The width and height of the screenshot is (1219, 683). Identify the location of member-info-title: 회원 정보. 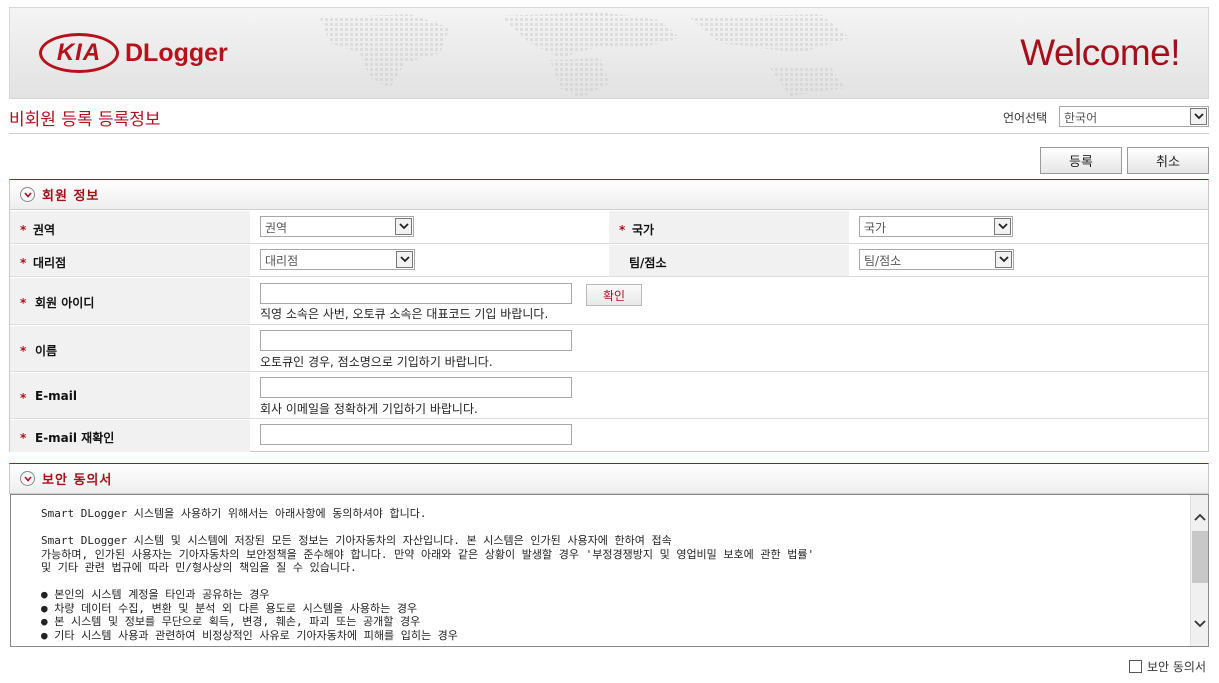
(71, 196).